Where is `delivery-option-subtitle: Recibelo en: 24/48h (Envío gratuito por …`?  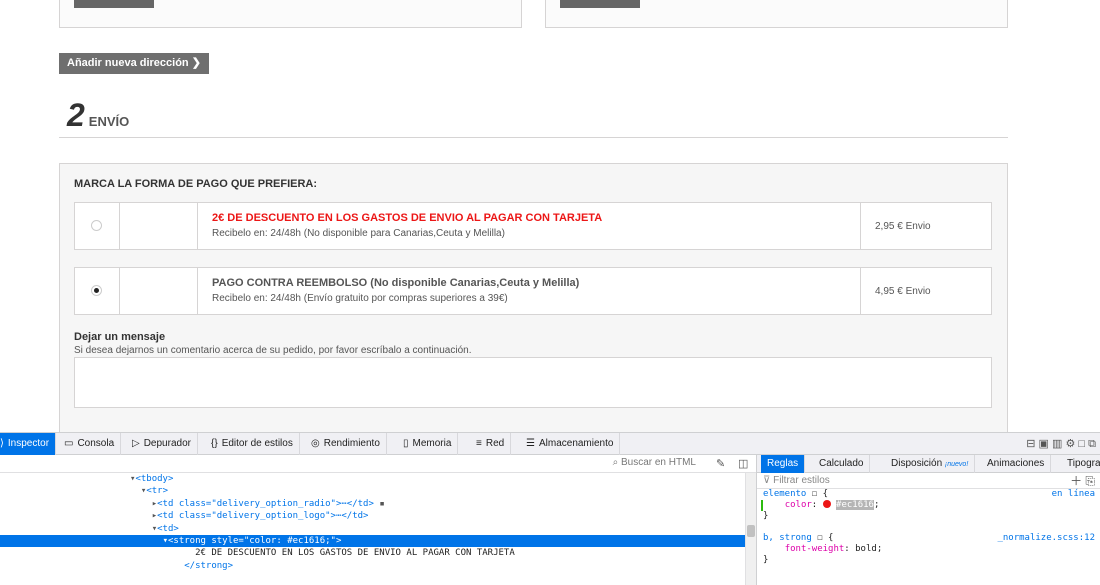 delivery-option-subtitle: Recibelo en: 24/48h (Envío gratuito por … is located at coordinates (360, 298).